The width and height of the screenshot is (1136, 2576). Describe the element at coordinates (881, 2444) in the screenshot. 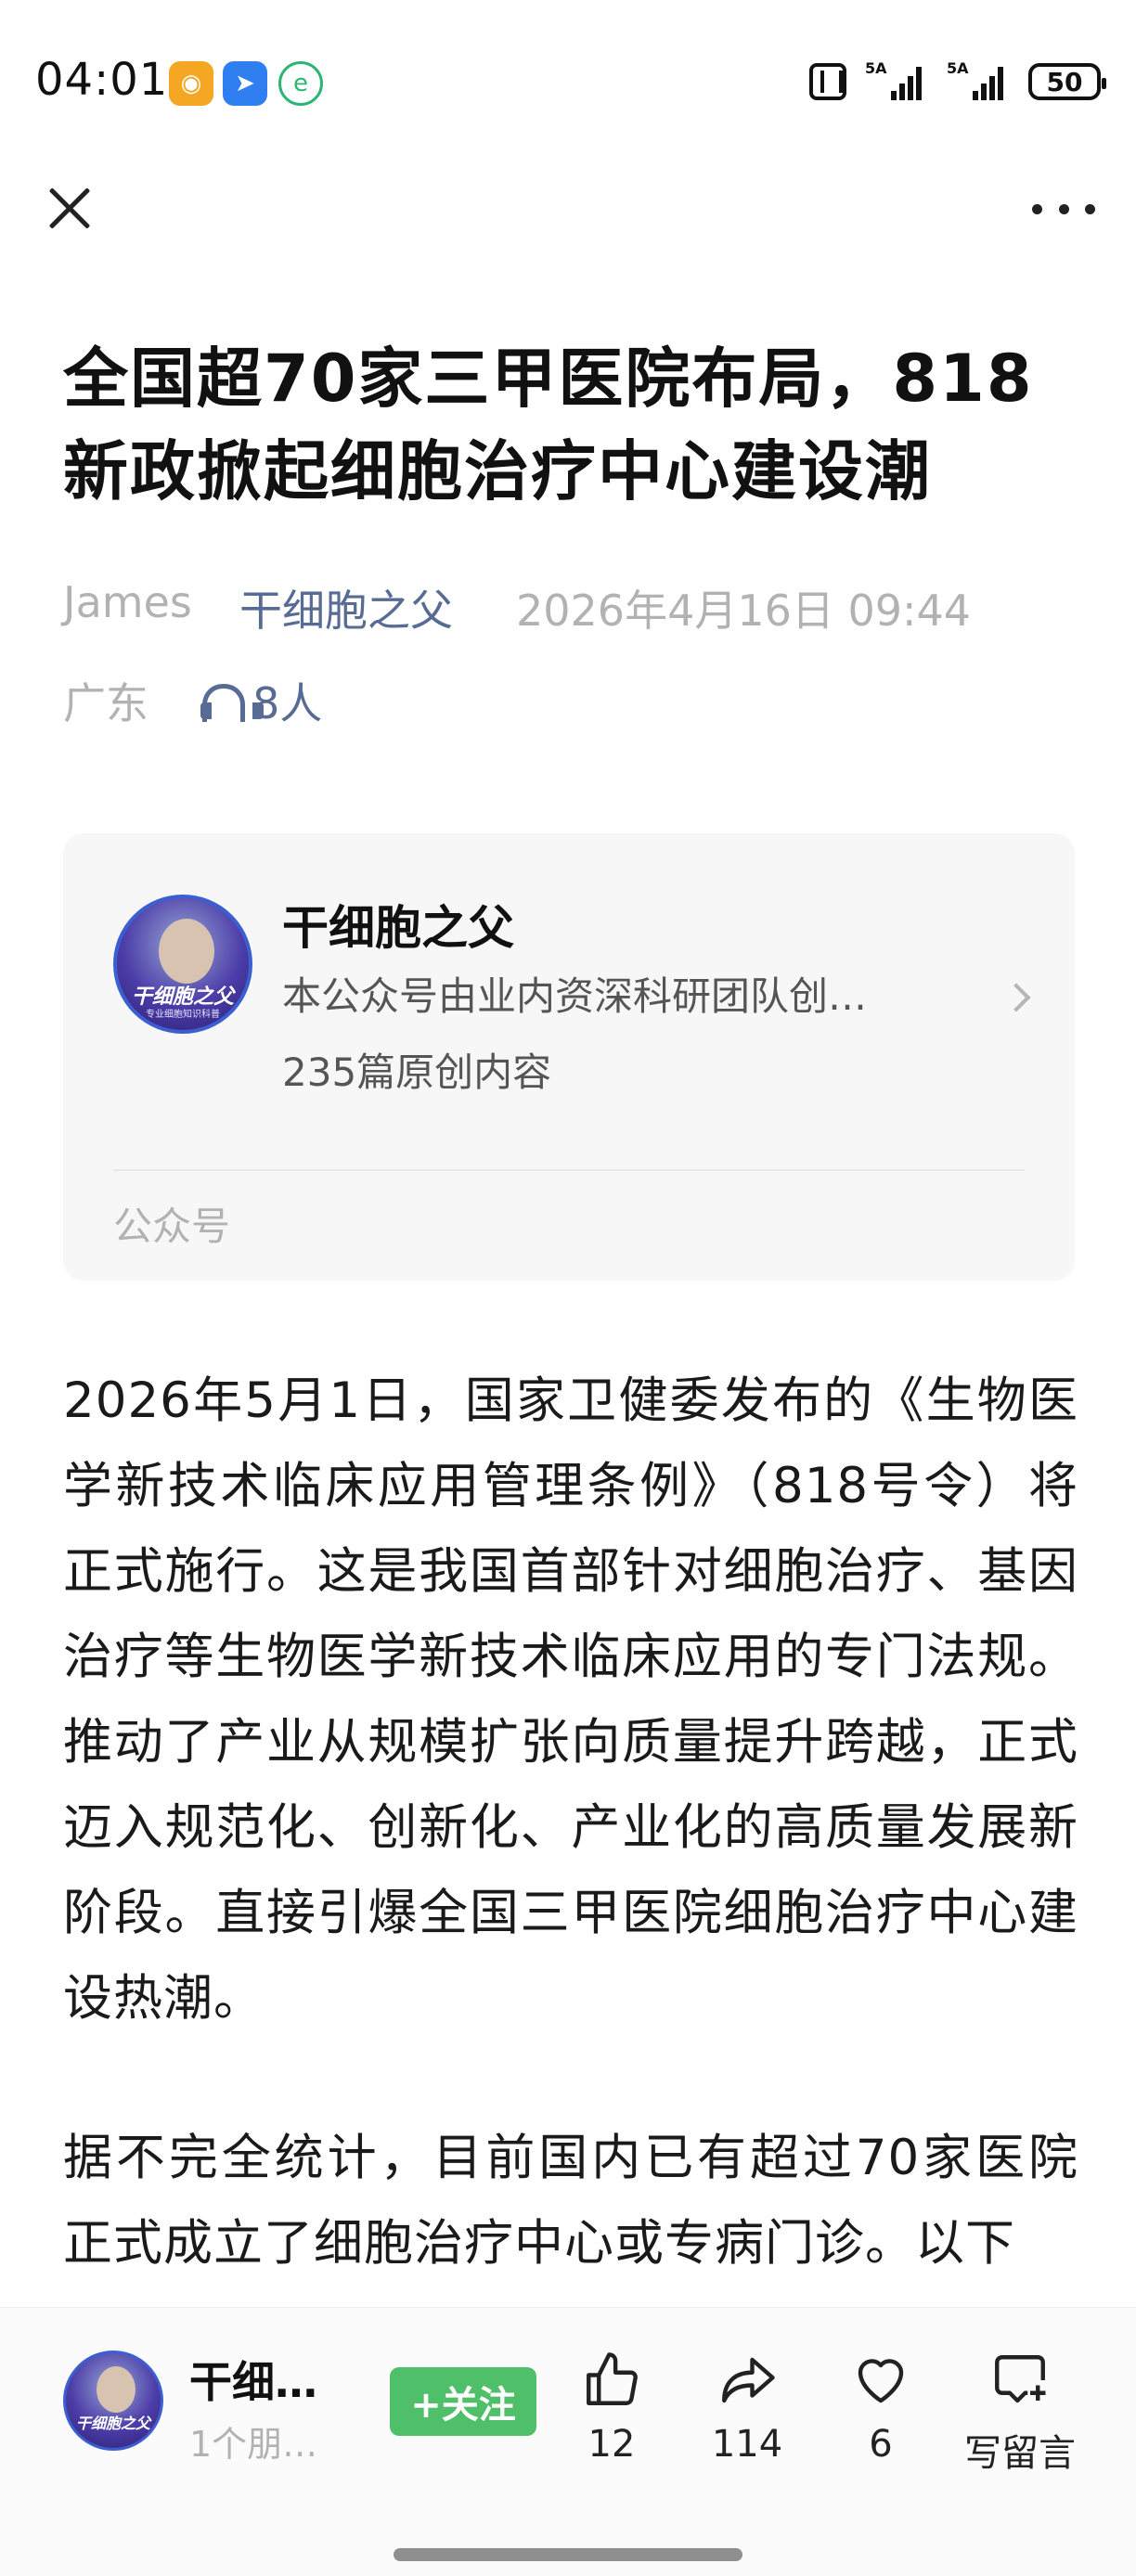

I see `heart-count: 6` at that location.